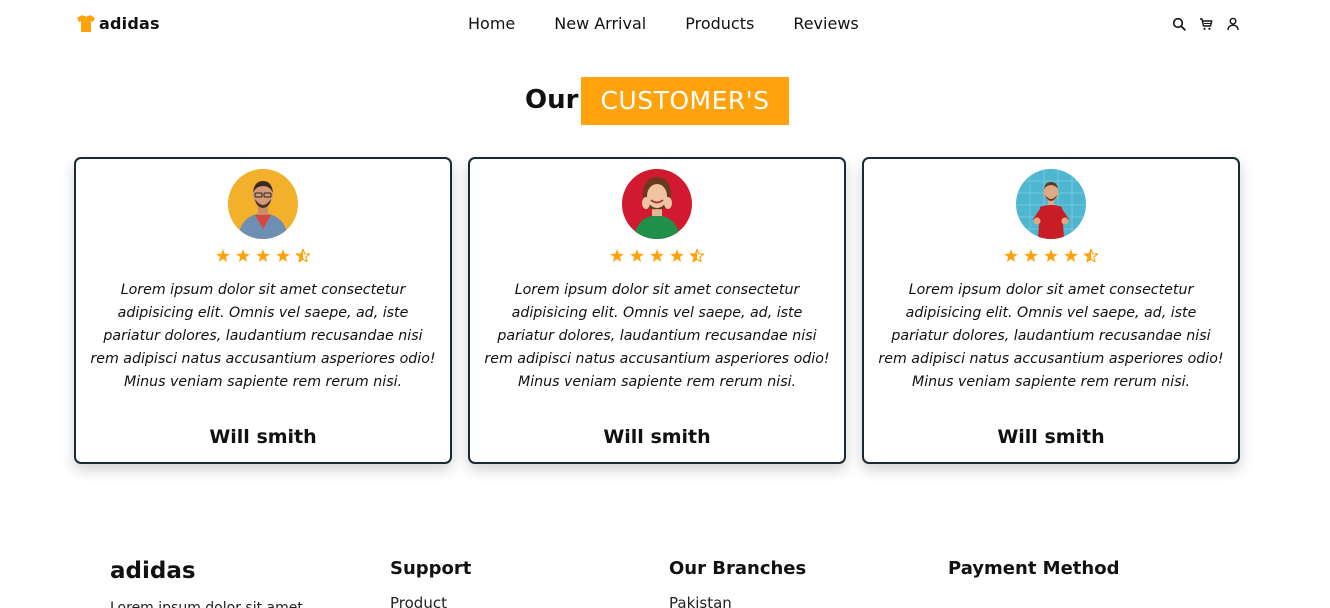  Describe the element at coordinates (418, 601) in the screenshot. I see `footer-link-product: Product` at that location.